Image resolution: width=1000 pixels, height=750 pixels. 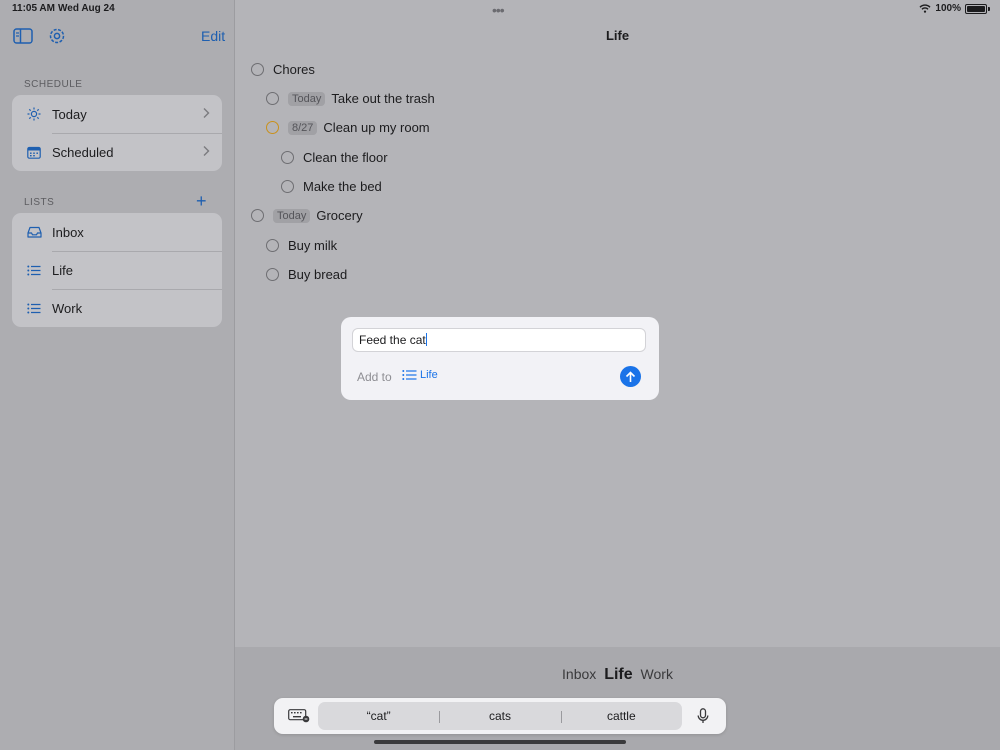 I want to click on submit-button, so click(x=630, y=376).